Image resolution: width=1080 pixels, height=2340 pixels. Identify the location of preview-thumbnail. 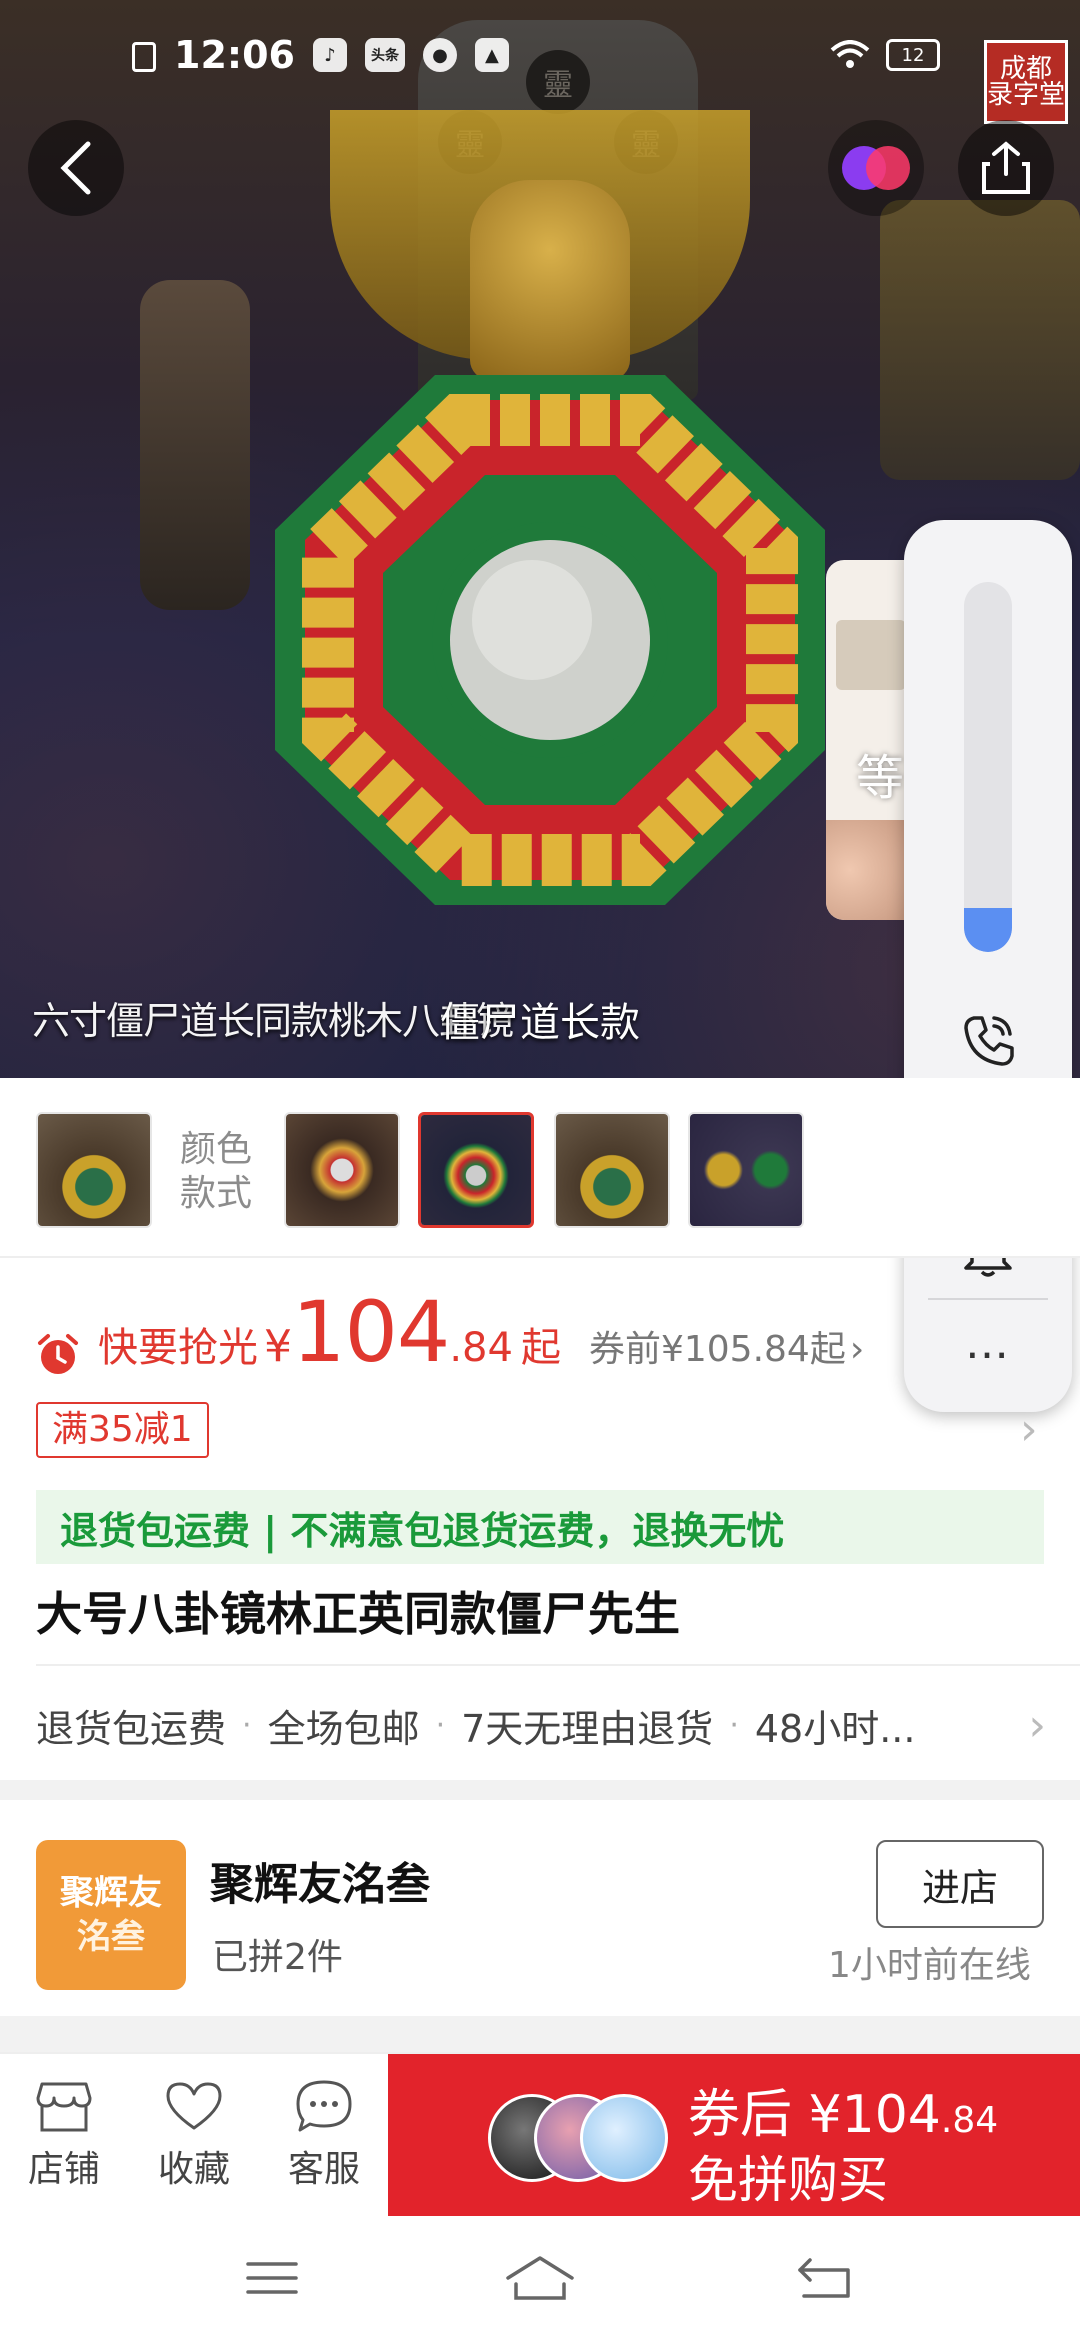
(871, 655).